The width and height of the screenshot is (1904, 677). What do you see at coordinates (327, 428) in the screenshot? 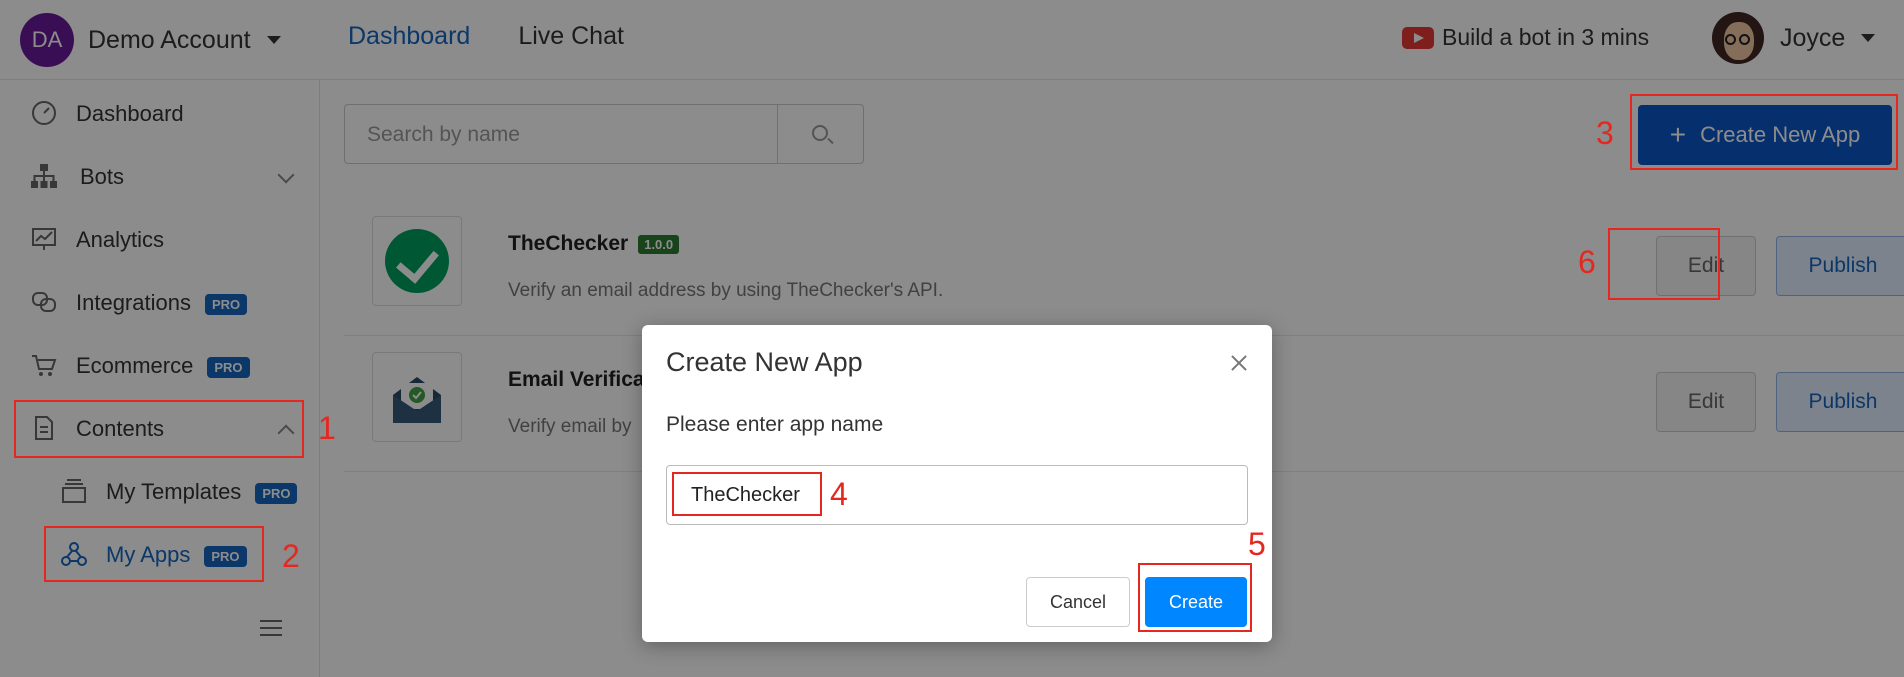
I see `annotation-number: 1` at bounding box center [327, 428].